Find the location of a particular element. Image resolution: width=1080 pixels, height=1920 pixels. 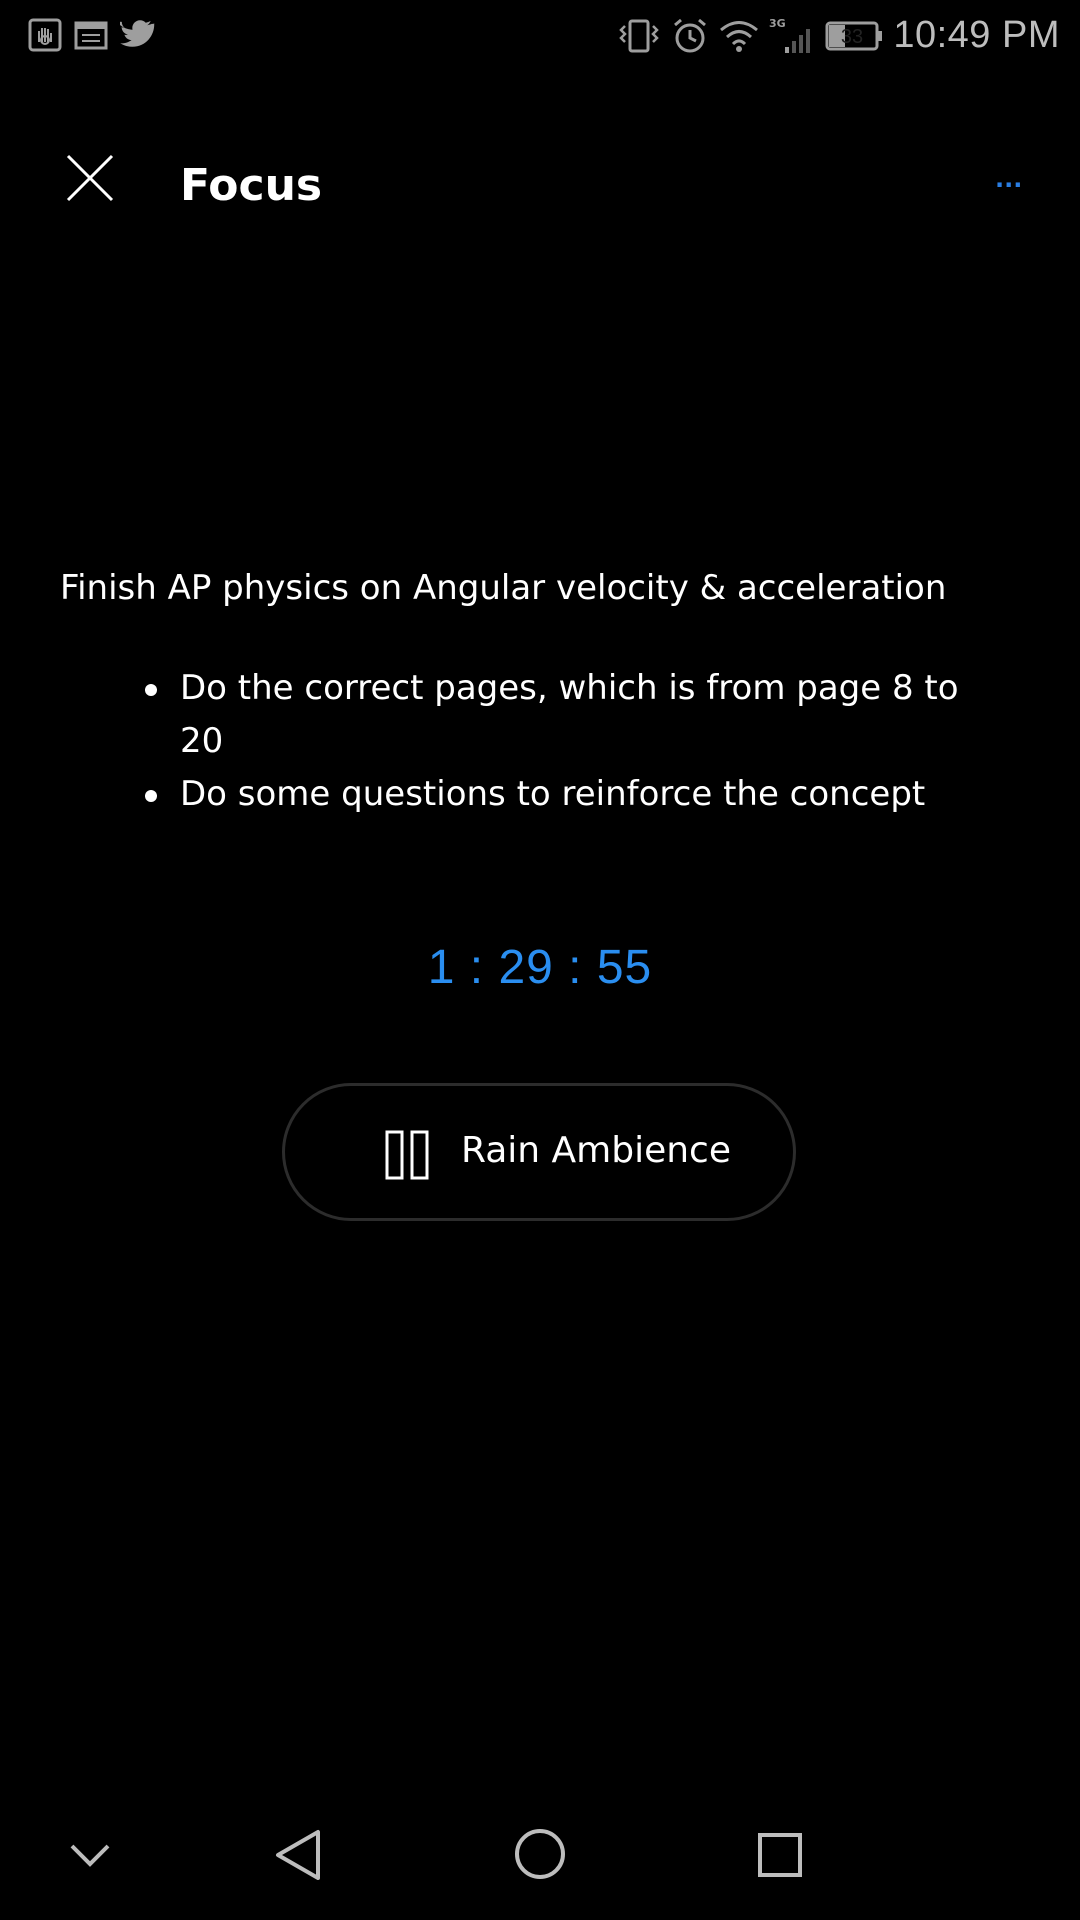

calendar-icon is located at coordinates (91, 35).